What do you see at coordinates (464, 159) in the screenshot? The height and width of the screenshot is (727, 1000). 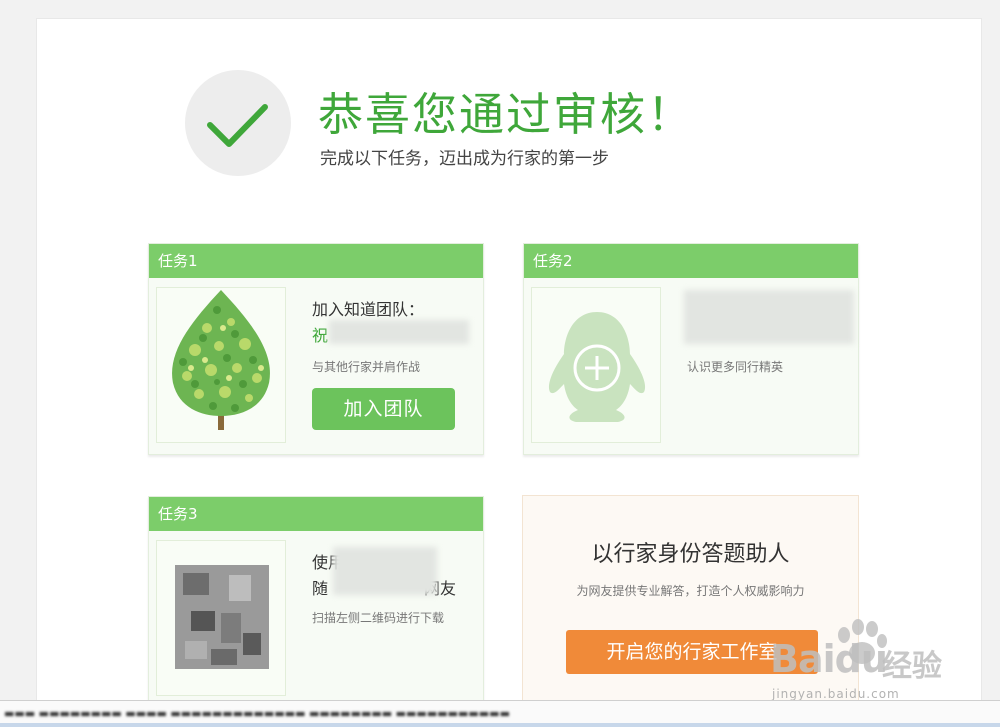 I see `page-subtitle: 完成以下任务，迈出成为行家的第一步` at bounding box center [464, 159].